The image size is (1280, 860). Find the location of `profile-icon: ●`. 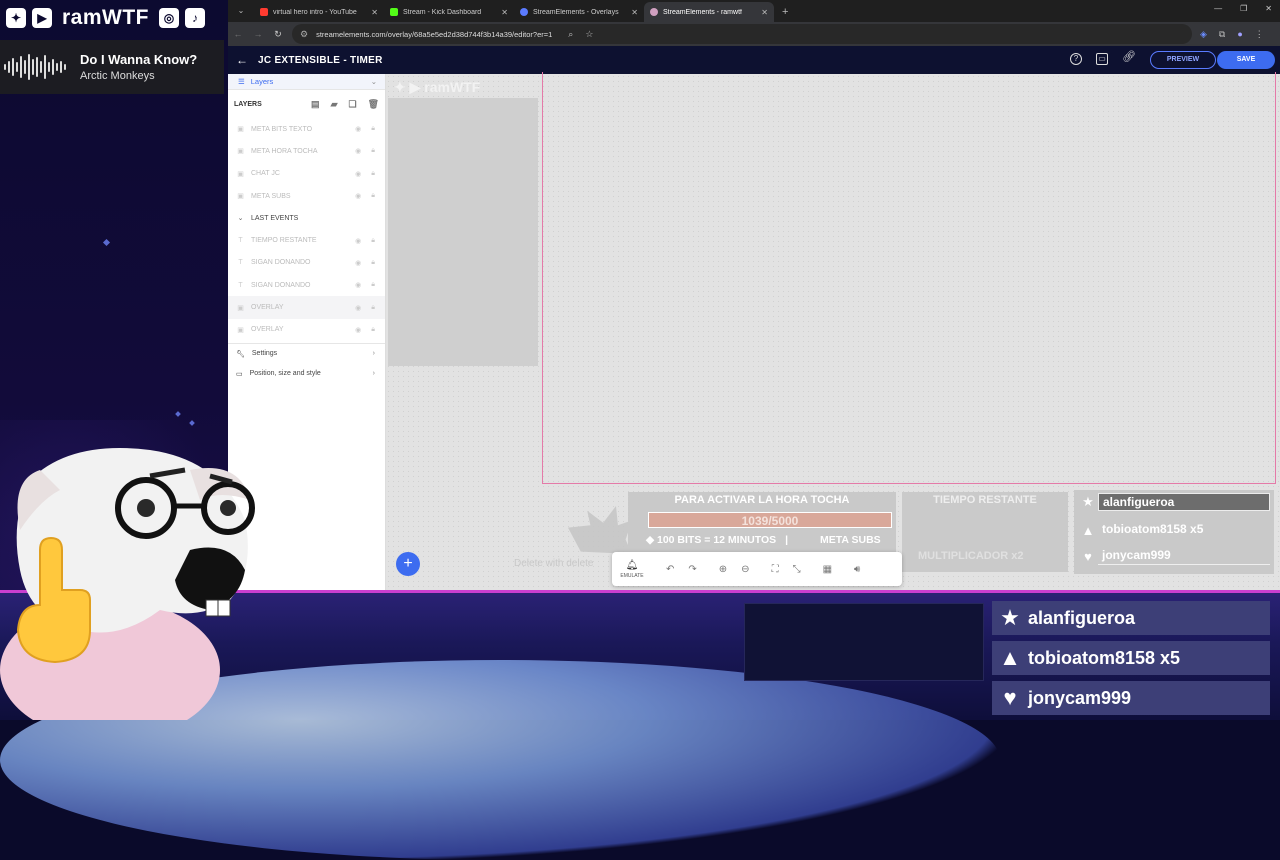

profile-icon: ● is located at coordinates (1239, 34).